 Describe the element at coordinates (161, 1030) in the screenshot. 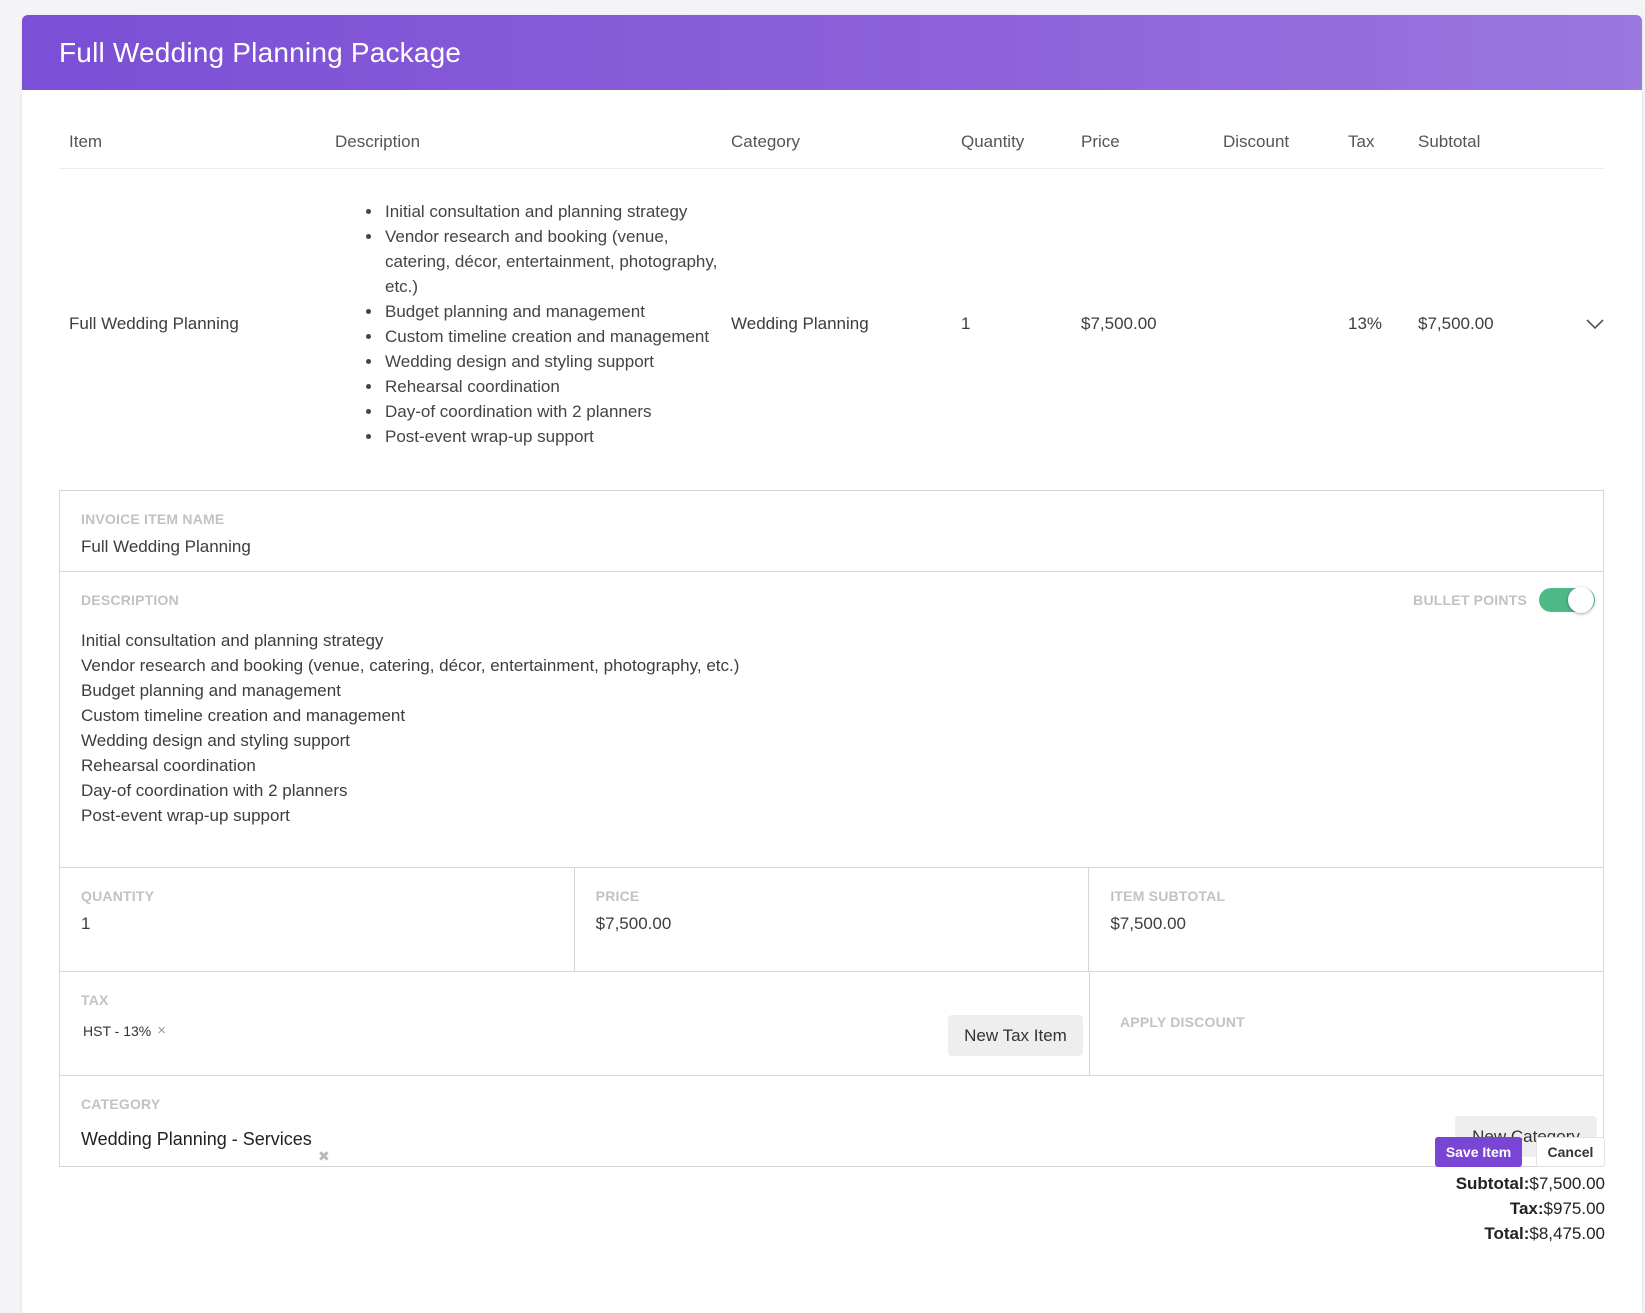

I see `close-icon: ×` at that location.